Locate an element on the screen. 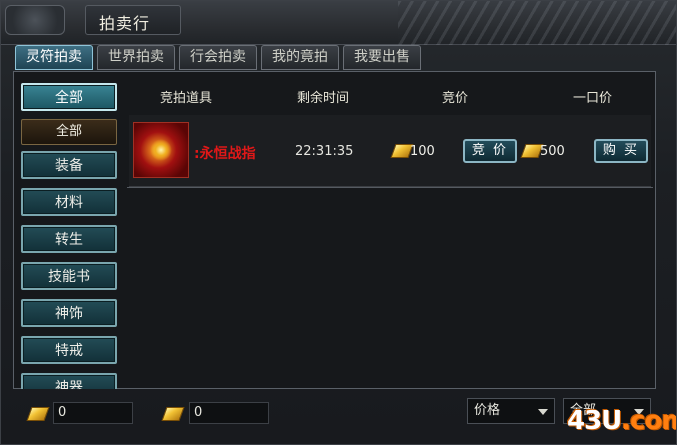 This screenshot has height=445, width=677. watermark-text: 43U is located at coordinates (594, 421).